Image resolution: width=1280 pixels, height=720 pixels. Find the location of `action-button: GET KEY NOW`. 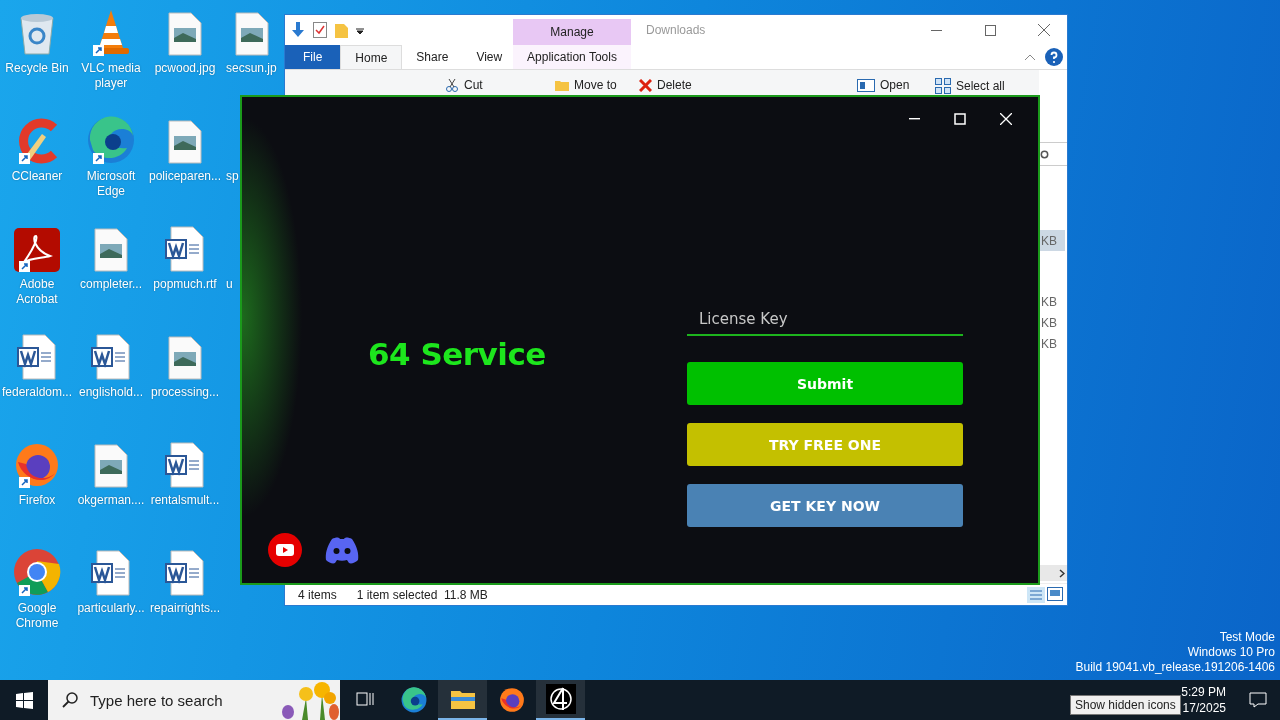

action-button: GET KEY NOW is located at coordinates (825, 505).